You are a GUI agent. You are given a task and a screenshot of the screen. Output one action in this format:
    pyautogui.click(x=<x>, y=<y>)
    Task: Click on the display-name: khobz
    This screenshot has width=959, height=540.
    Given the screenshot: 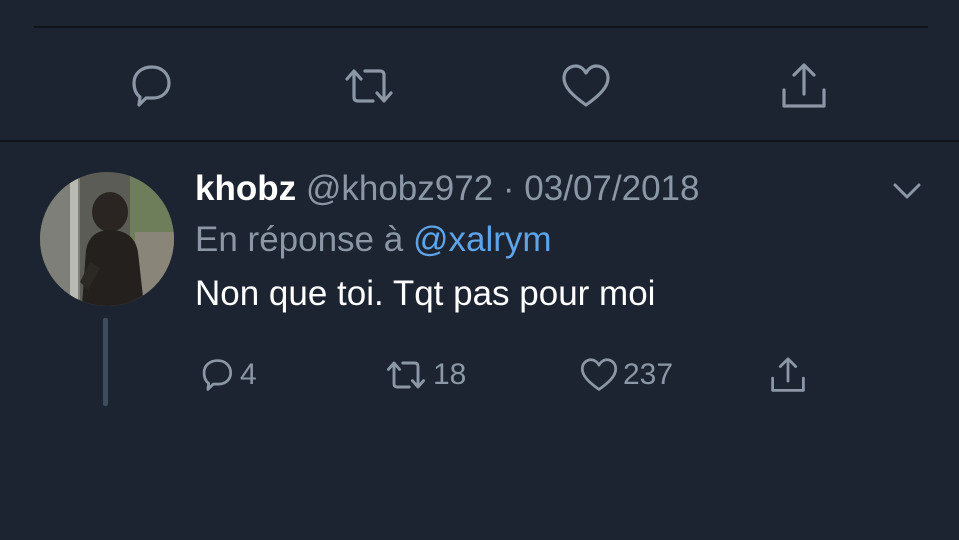 What is the action you would take?
    pyautogui.click(x=245, y=188)
    